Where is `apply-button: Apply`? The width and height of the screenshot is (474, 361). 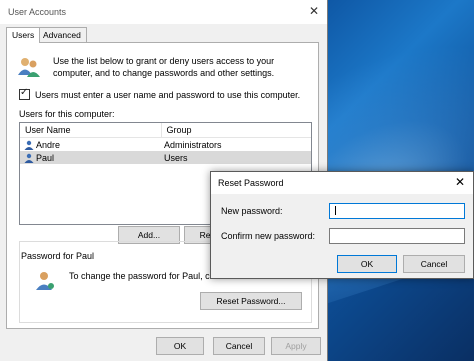
apply-button: Apply is located at coordinates (296, 346).